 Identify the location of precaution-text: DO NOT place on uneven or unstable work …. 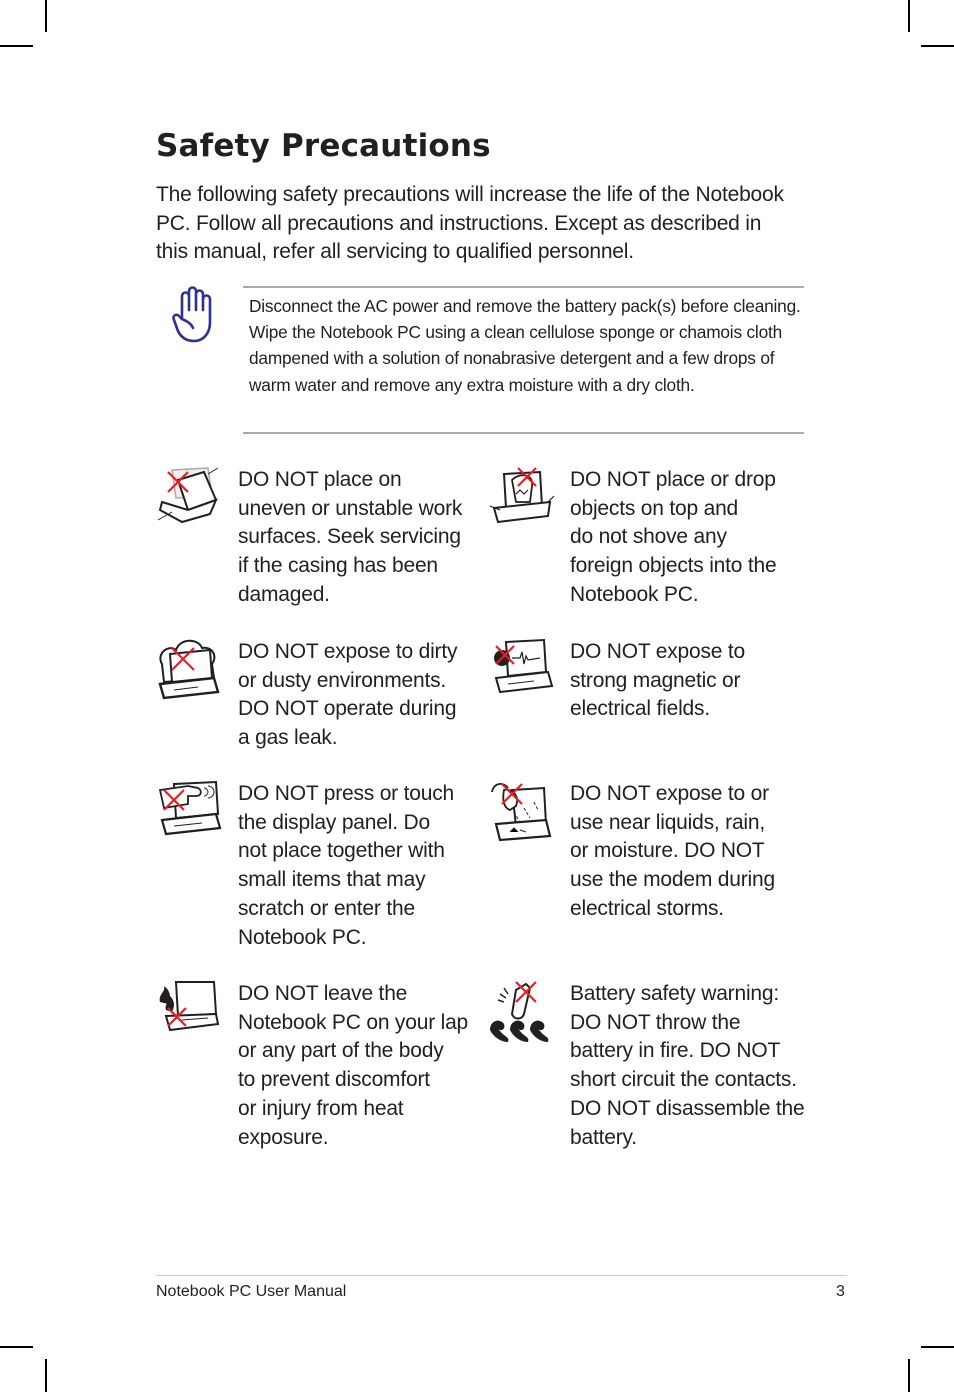
(350, 537).